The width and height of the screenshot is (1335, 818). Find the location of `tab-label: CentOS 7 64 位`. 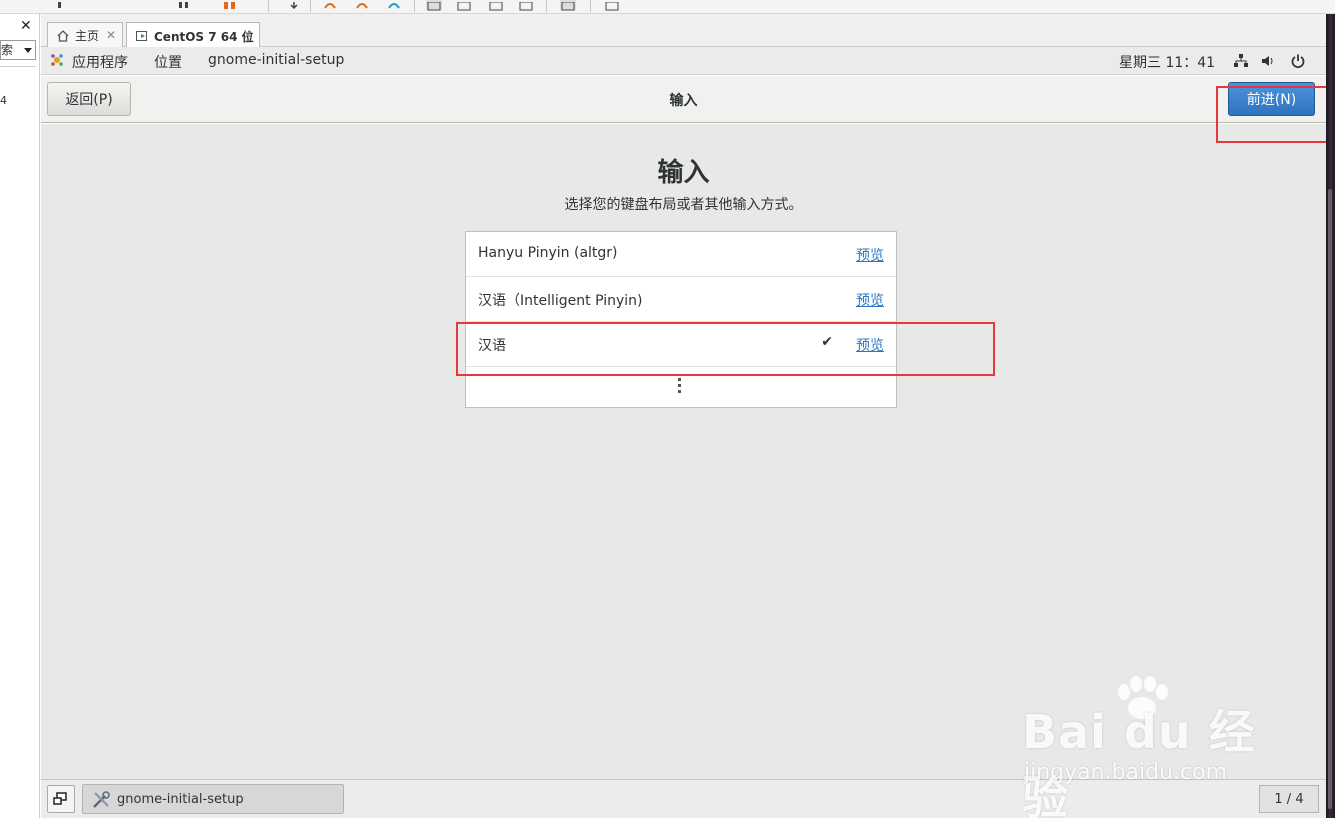

tab-label: CentOS 7 64 位 is located at coordinates (204, 36).